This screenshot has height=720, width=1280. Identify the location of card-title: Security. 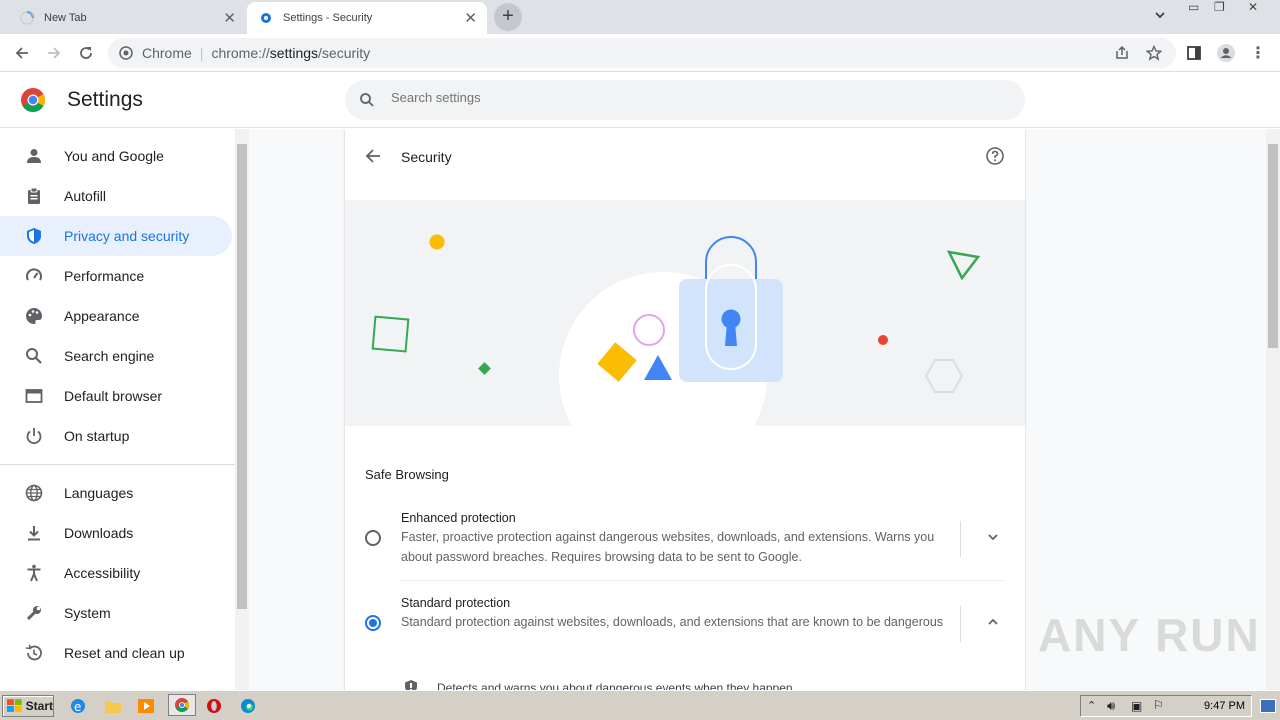
(426, 157).